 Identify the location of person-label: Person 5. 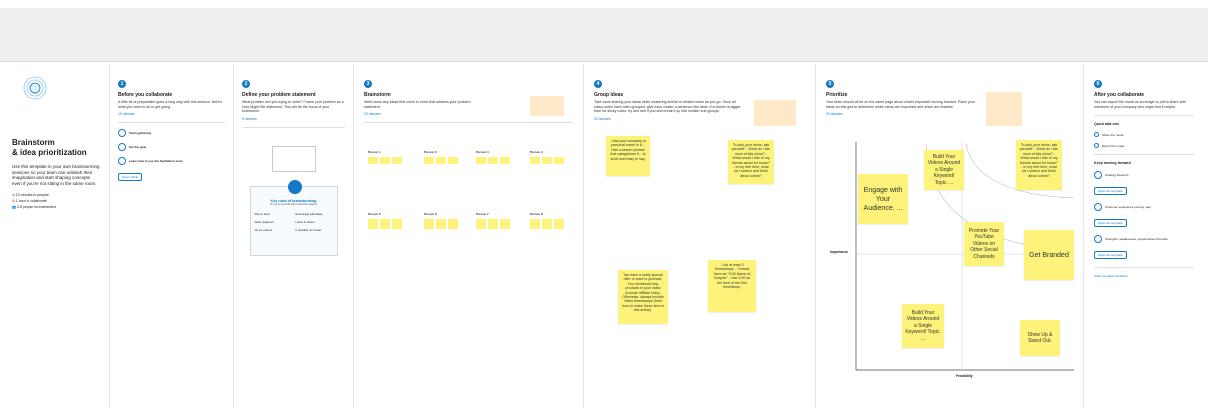
(374, 214).